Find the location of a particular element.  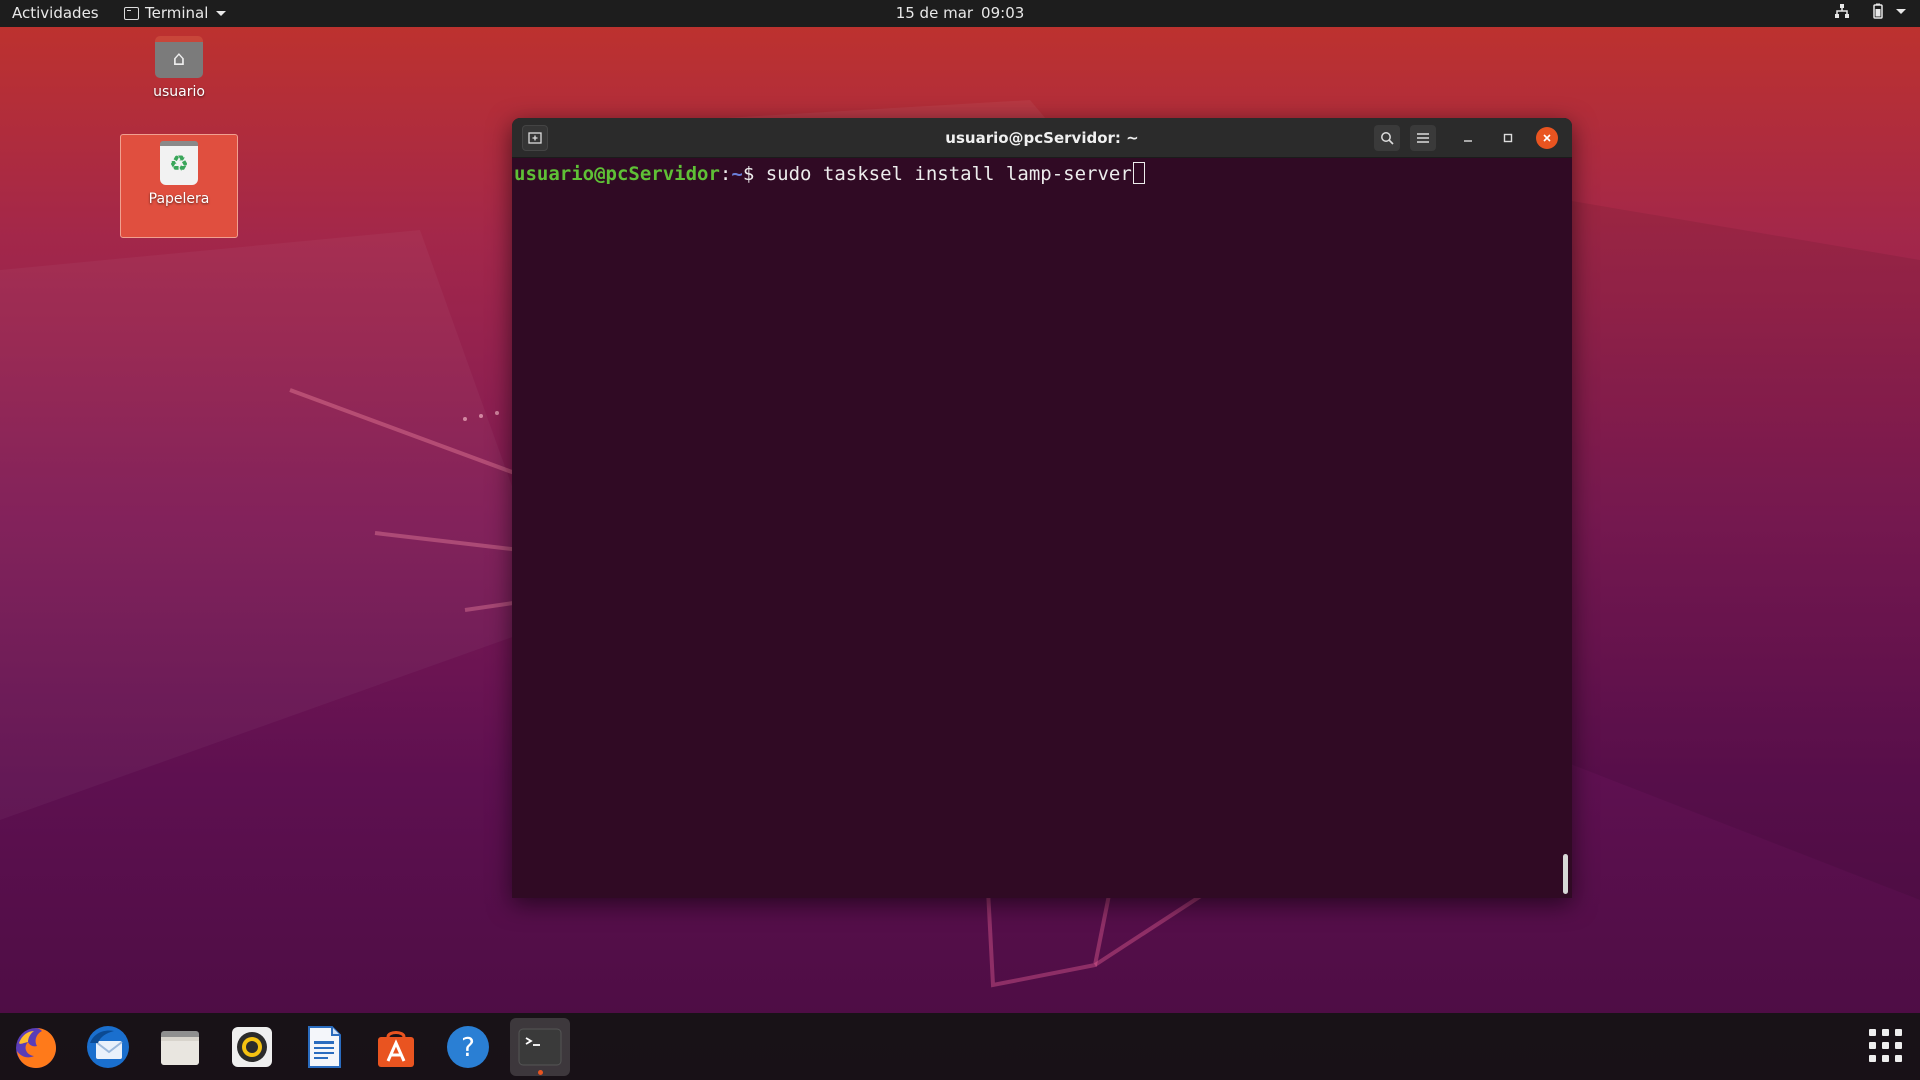

dock-firefox is located at coordinates (36, 1047).